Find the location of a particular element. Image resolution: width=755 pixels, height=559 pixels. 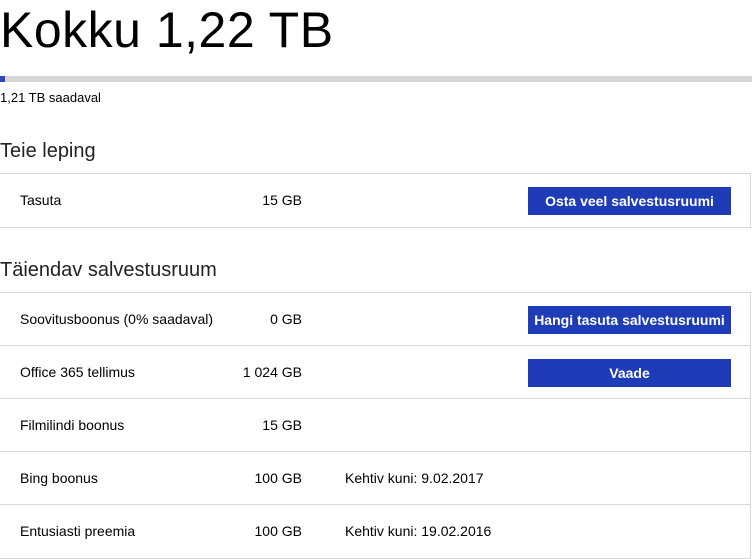

row-name: Bing boonus is located at coordinates (59, 478).